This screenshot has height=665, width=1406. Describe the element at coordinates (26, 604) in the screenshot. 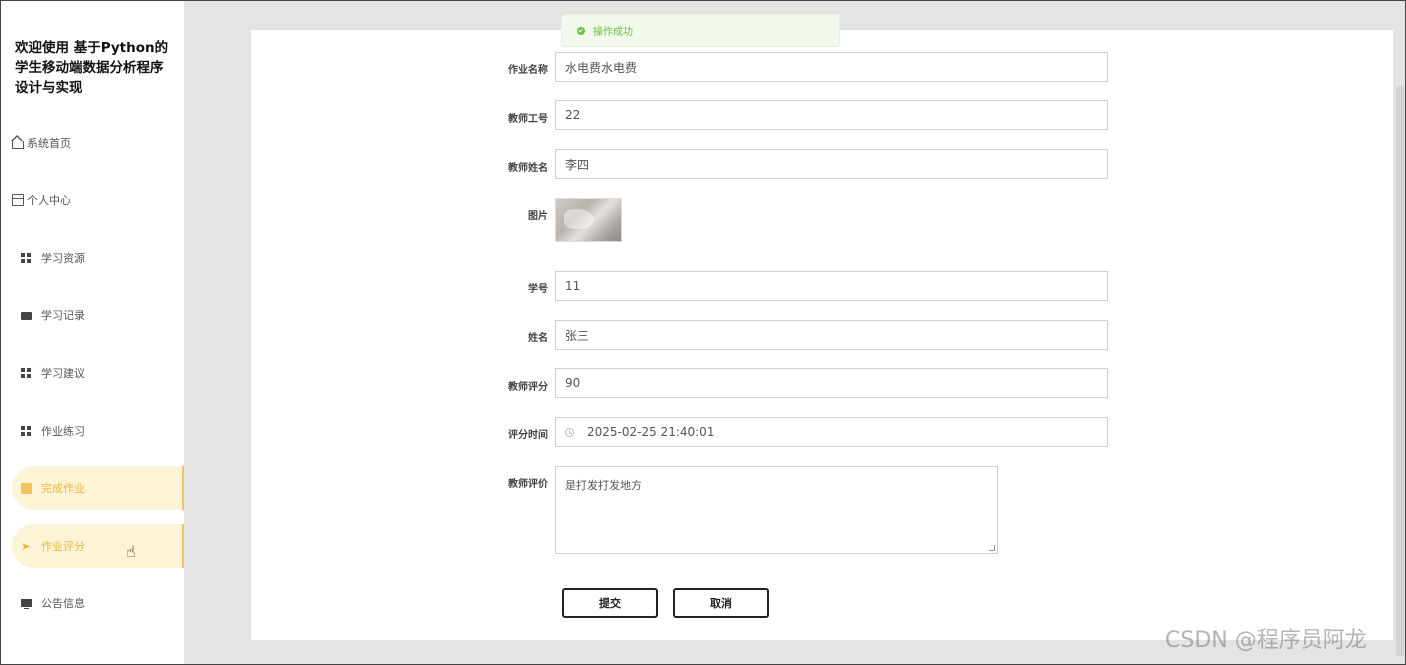

I see `monitor-icon` at that location.